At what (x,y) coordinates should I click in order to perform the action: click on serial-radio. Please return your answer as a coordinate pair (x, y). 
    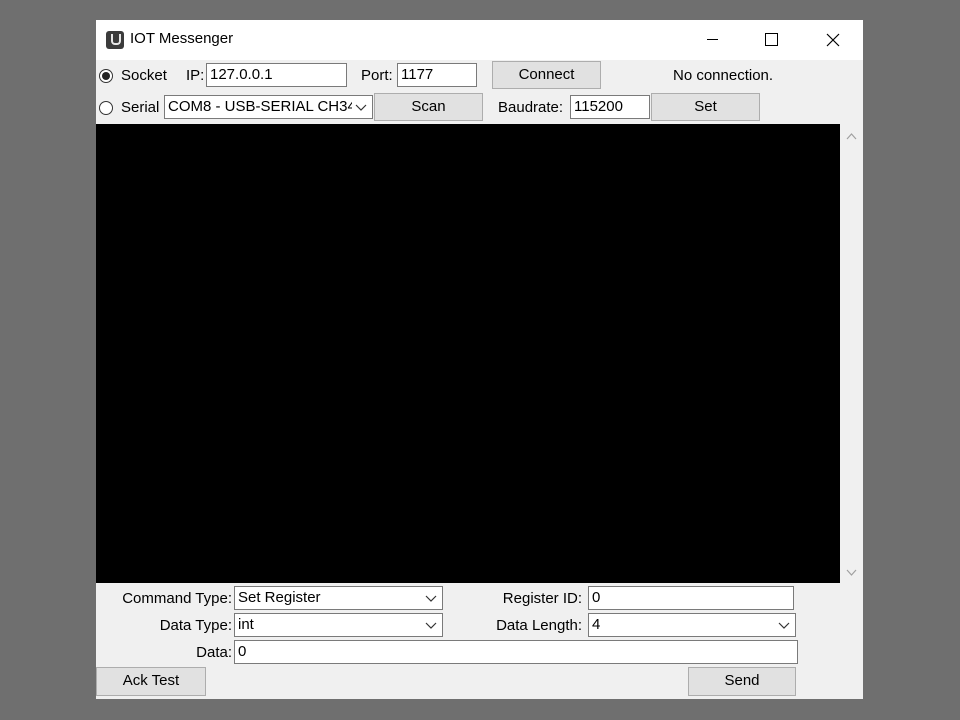
    Looking at the image, I should click on (106, 108).